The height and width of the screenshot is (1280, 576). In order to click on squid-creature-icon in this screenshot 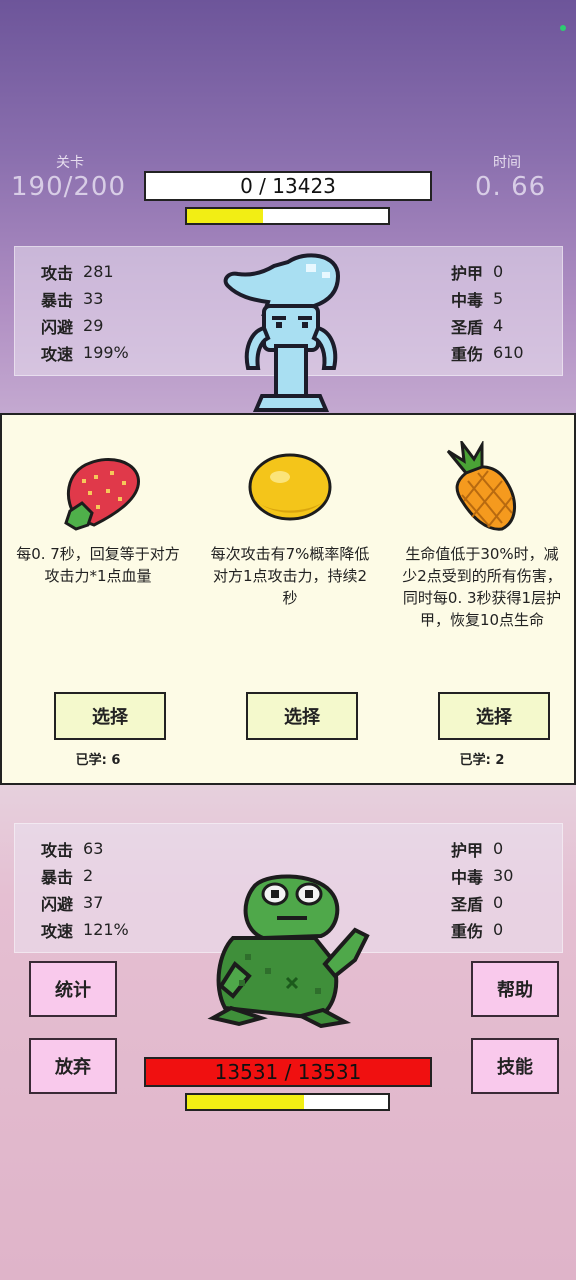, I will do `click(287, 332)`.